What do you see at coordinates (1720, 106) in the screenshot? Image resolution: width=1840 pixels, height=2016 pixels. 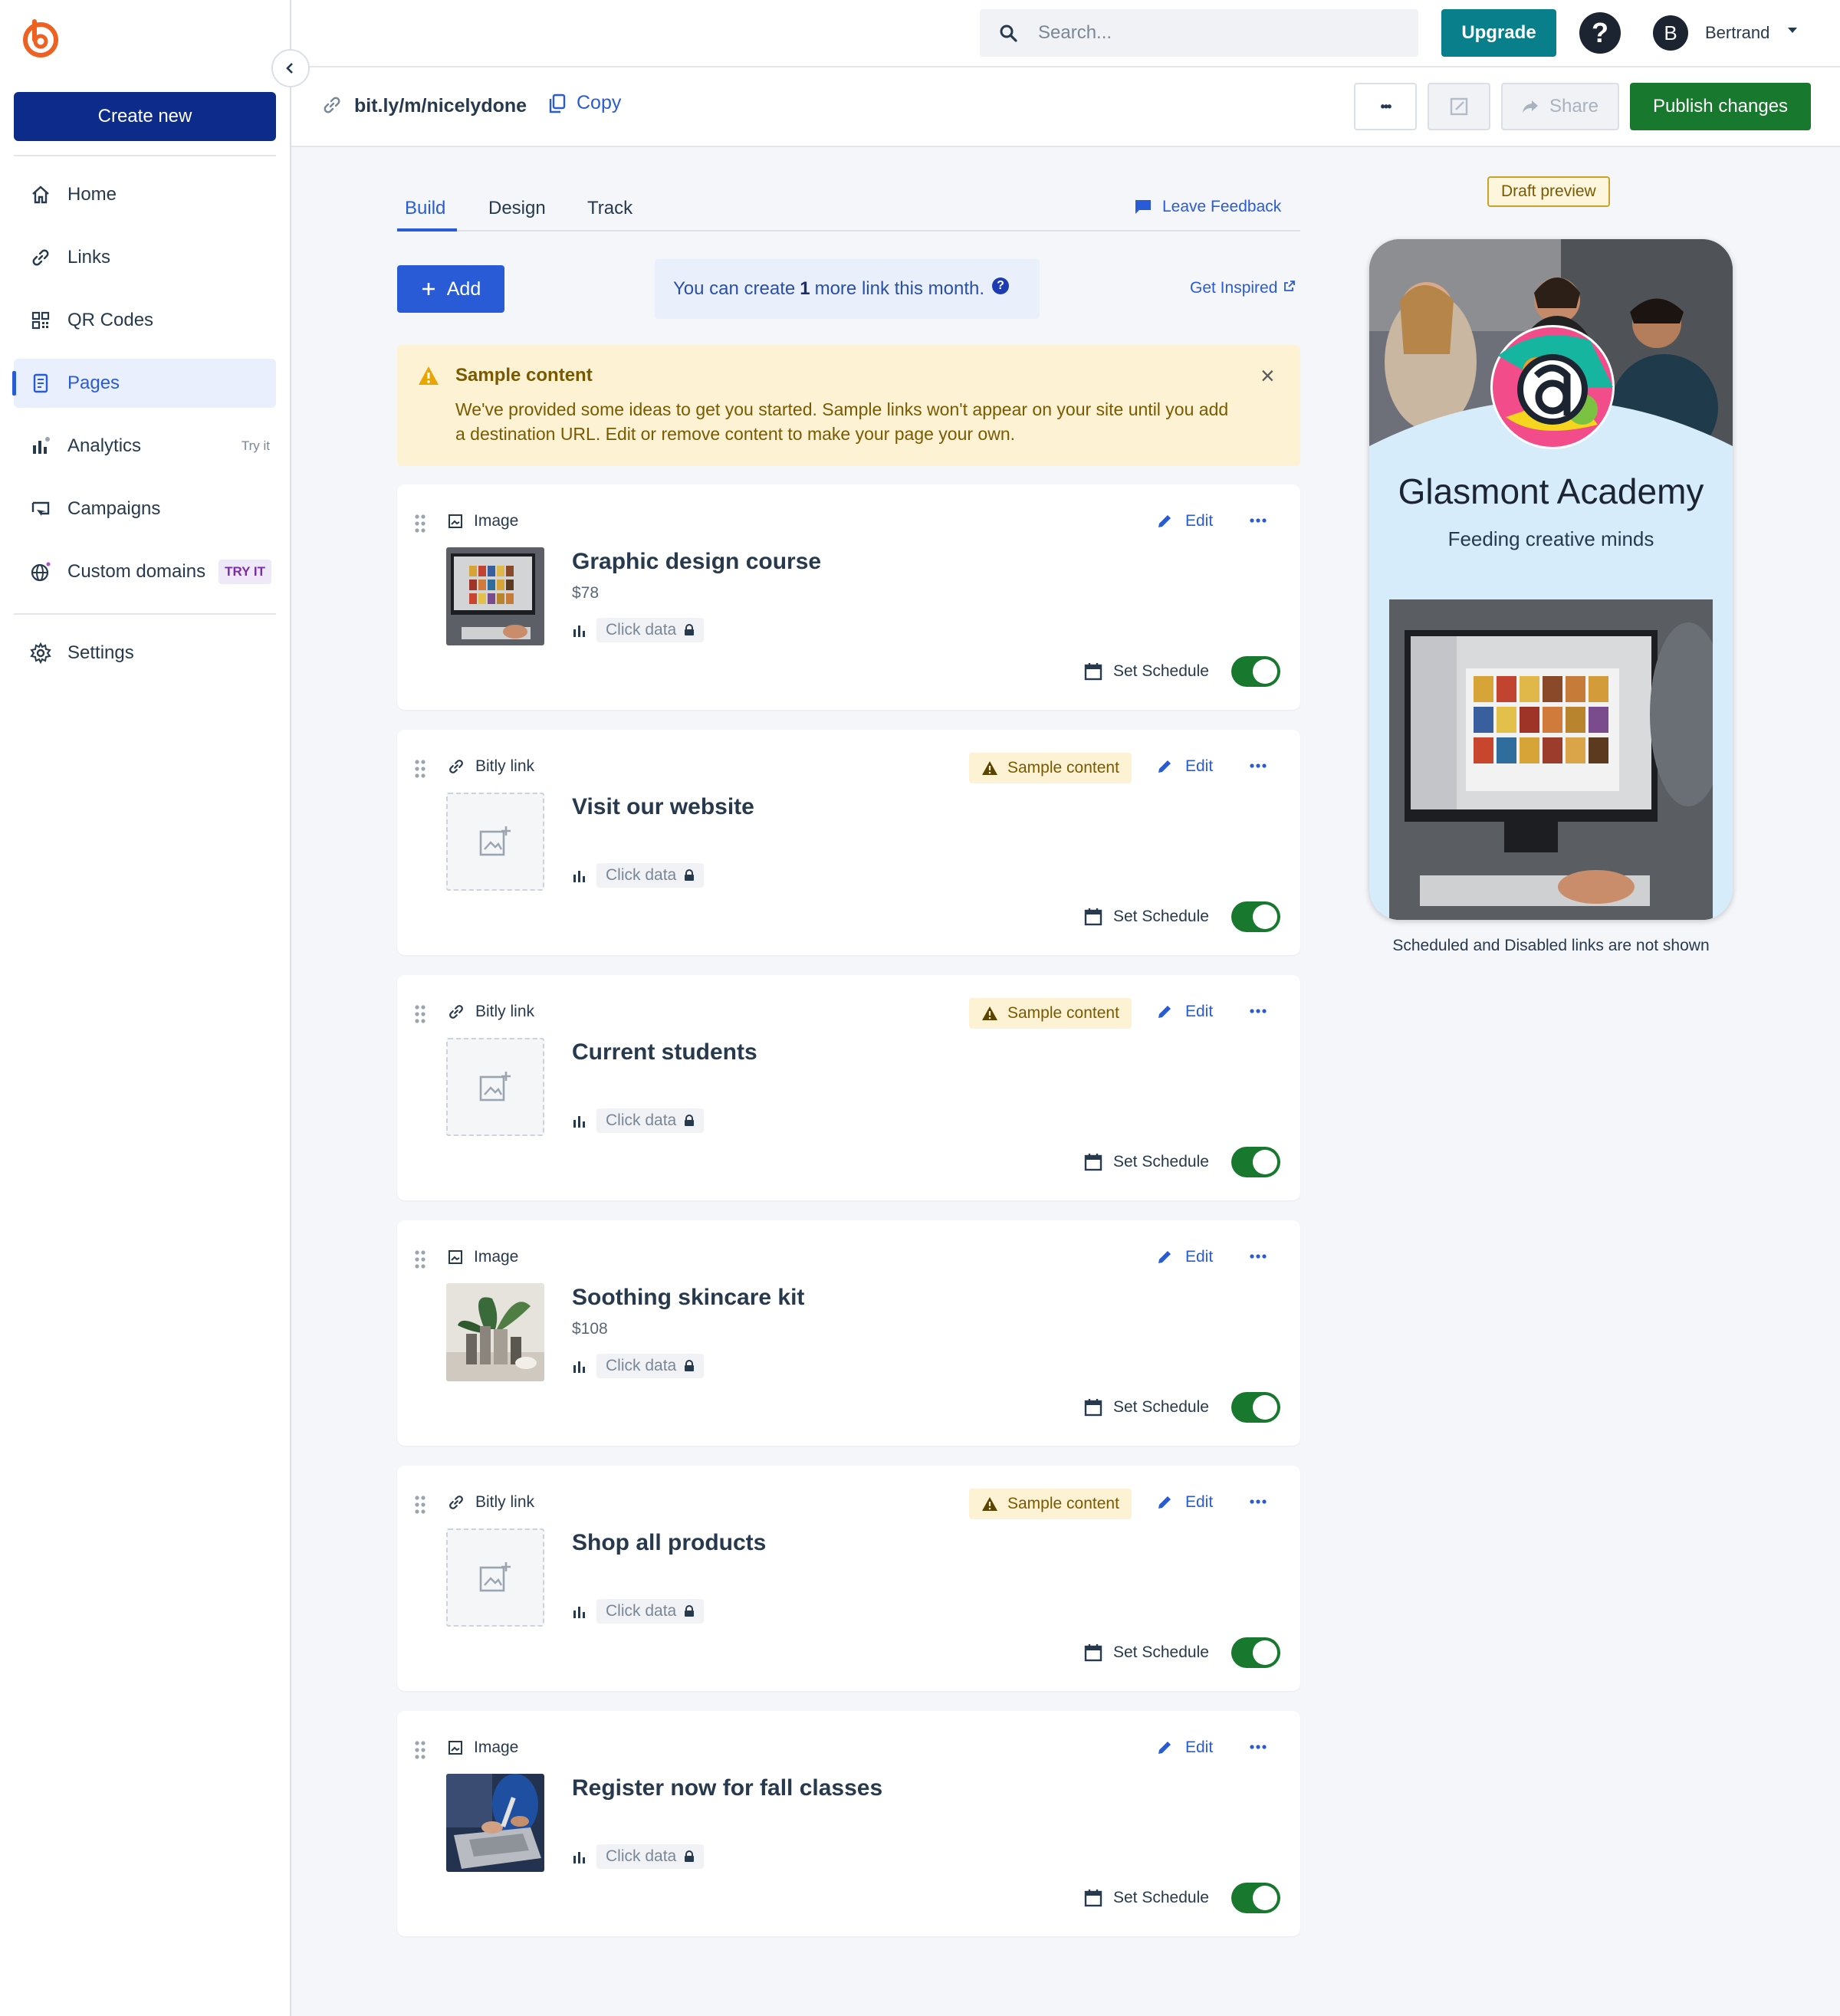 I see `publish-changes-button: Publish changes` at bounding box center [1720, 106].